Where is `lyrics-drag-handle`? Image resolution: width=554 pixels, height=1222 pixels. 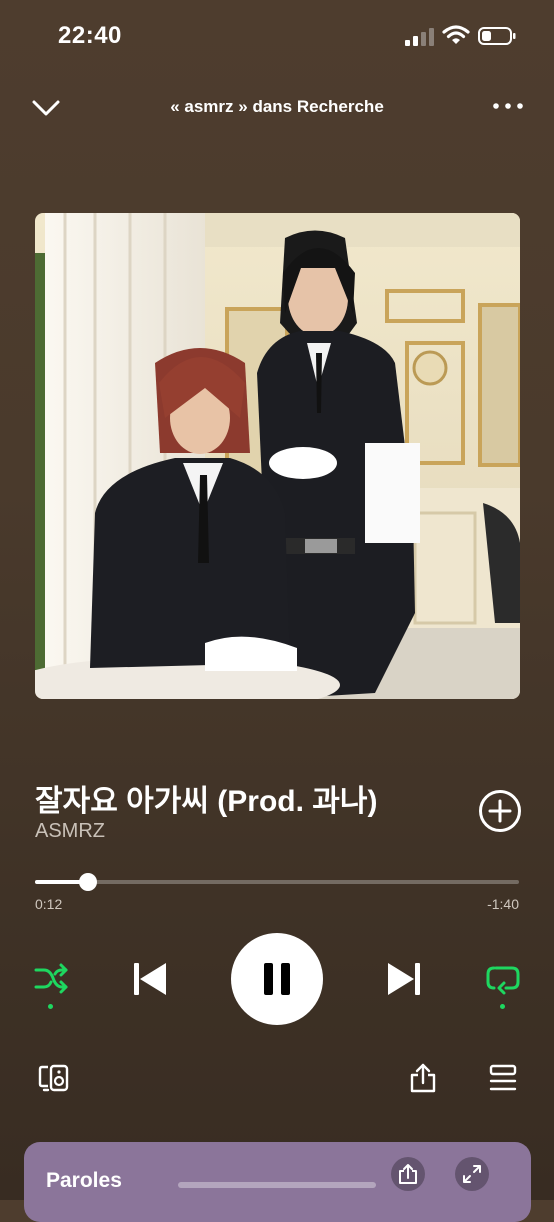
lyrics-drag-handle is located at coordinates (277, 1185).